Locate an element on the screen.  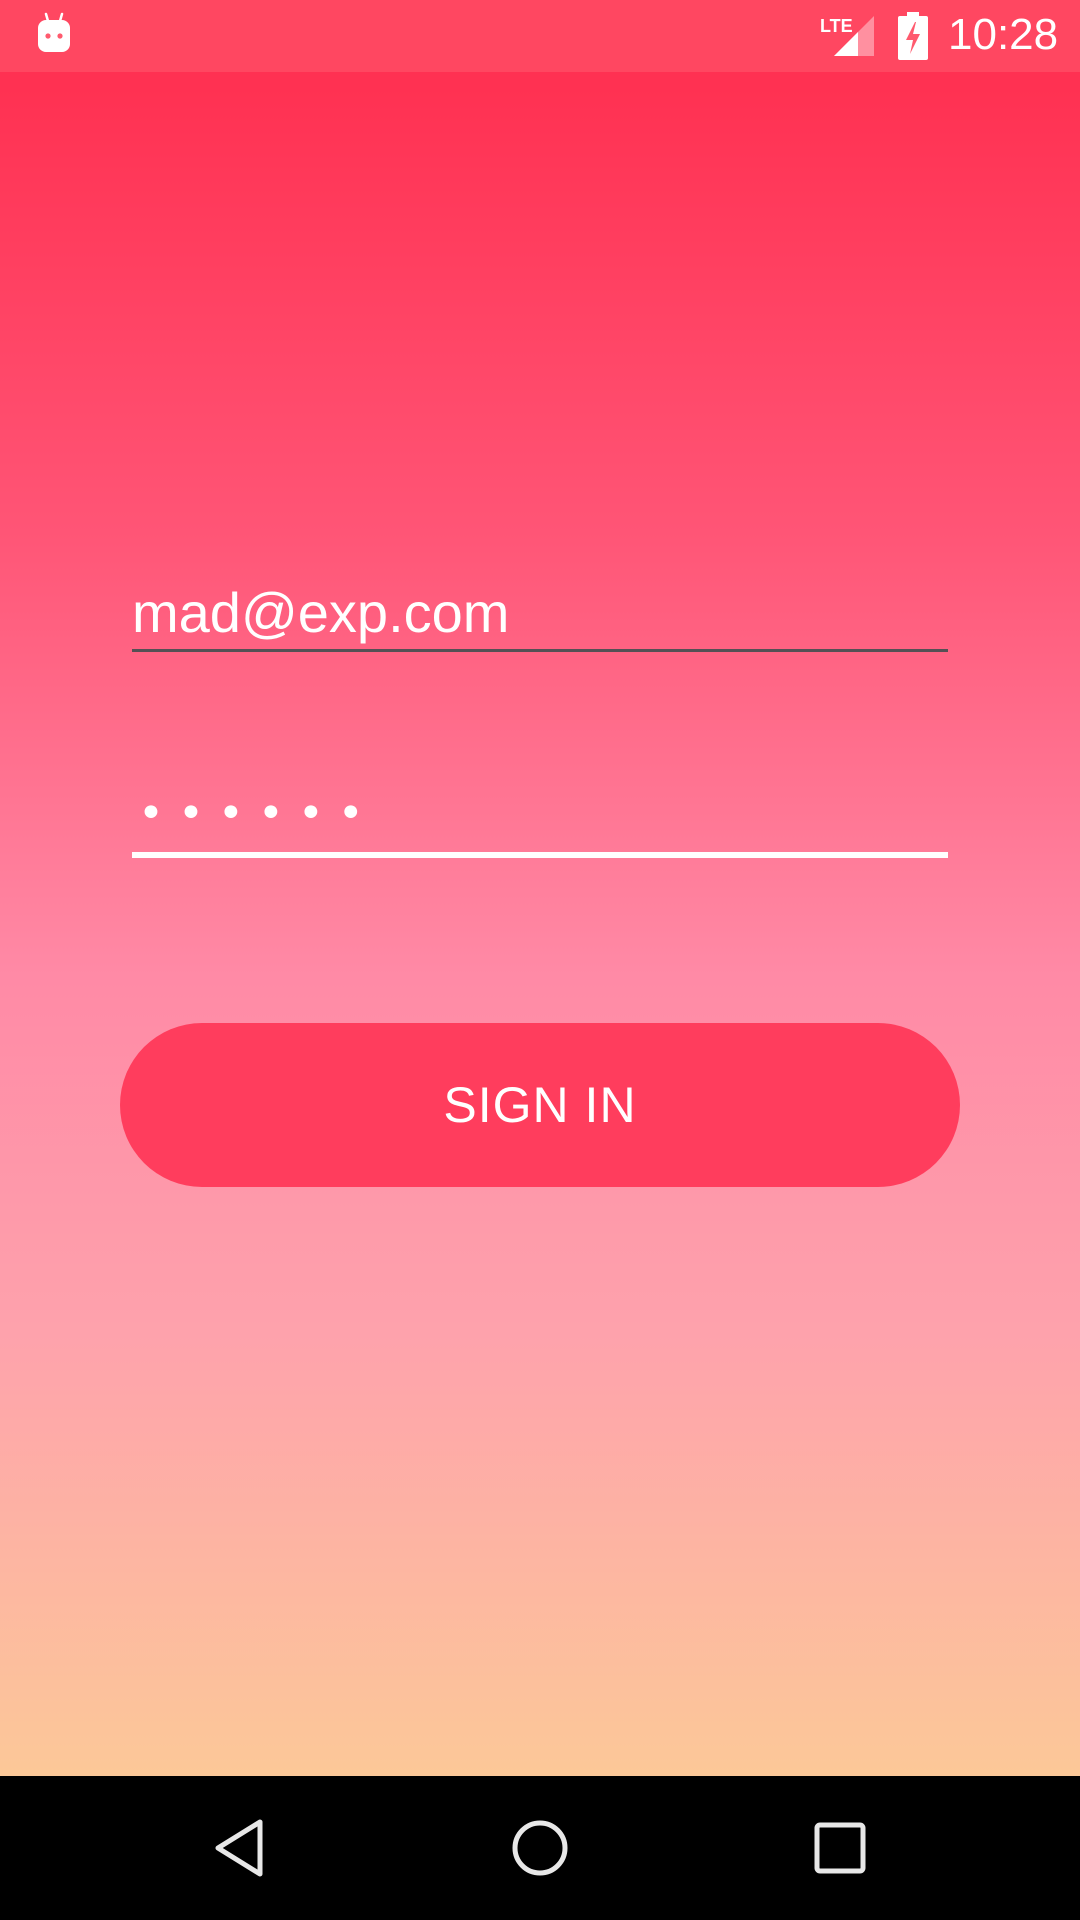
recents-icon is located at coordinates (840, 1848).